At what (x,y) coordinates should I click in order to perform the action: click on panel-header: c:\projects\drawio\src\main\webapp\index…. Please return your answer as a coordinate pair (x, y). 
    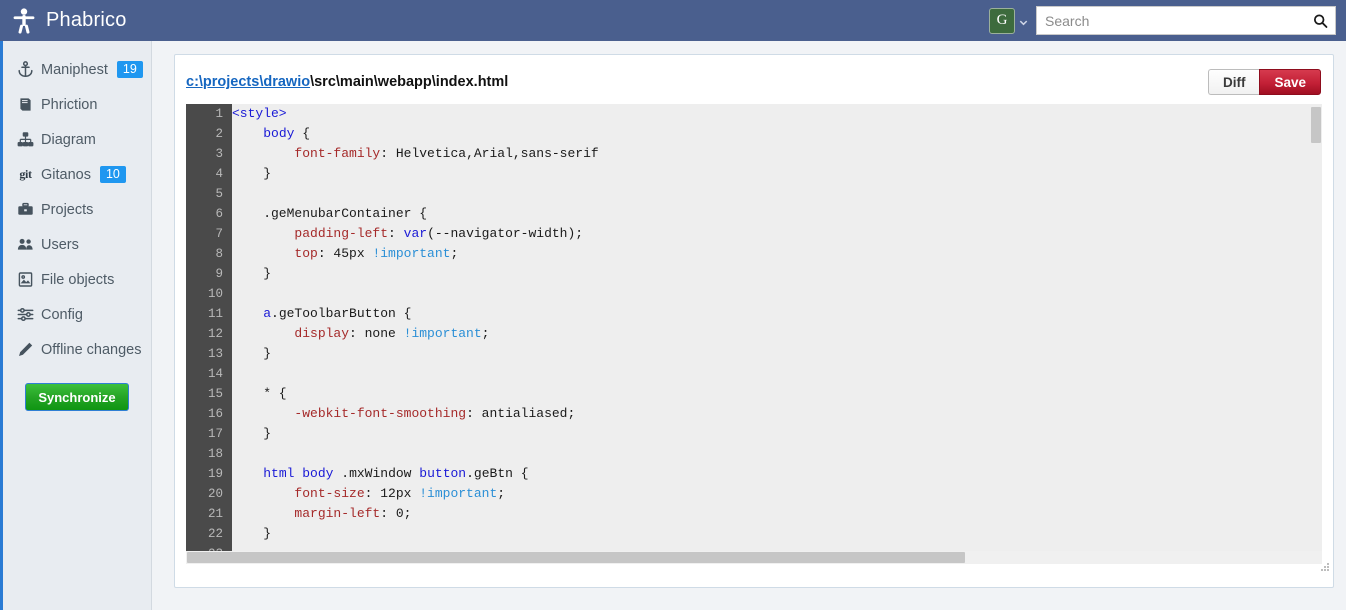
    Looking at the image, I should click on (753, 82).